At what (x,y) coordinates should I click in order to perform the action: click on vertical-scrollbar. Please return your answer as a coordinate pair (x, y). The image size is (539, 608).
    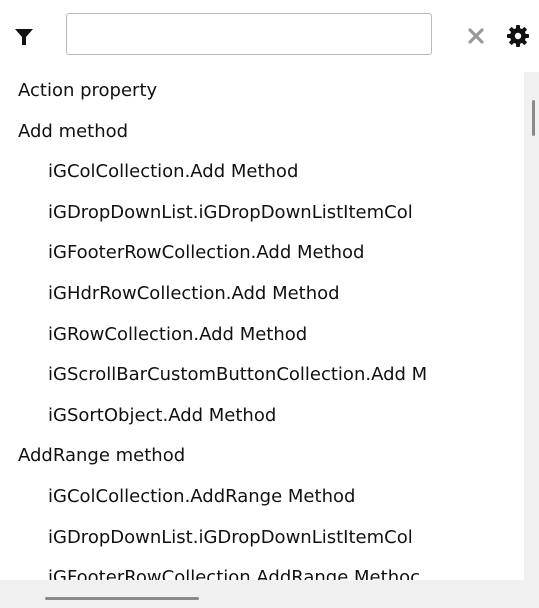
    Looking at the image, I should click on (531, 326).